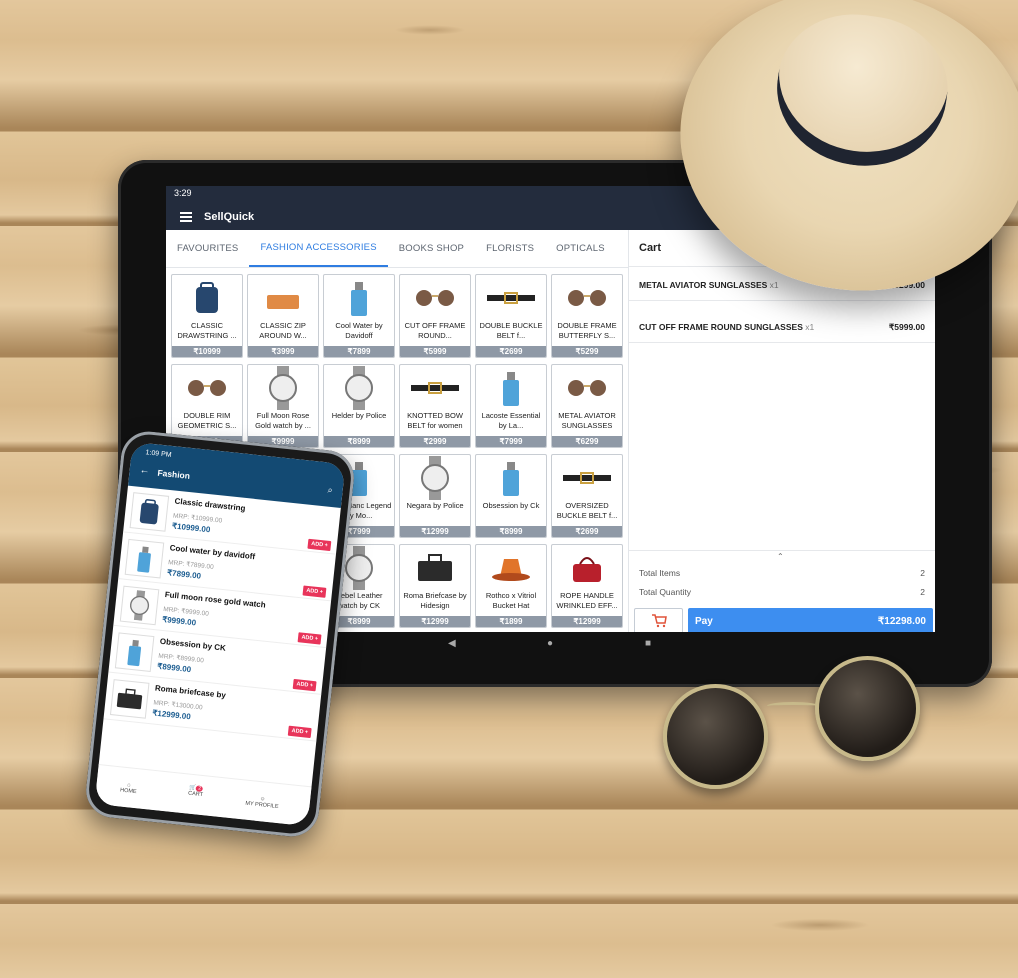 Image resolution: width=1018 pixels, height=978 pixels. What do you see at coordinates (359, 351) in the screenshot?
I see `product-price: ₹7899` at bounding box center [359, 351].